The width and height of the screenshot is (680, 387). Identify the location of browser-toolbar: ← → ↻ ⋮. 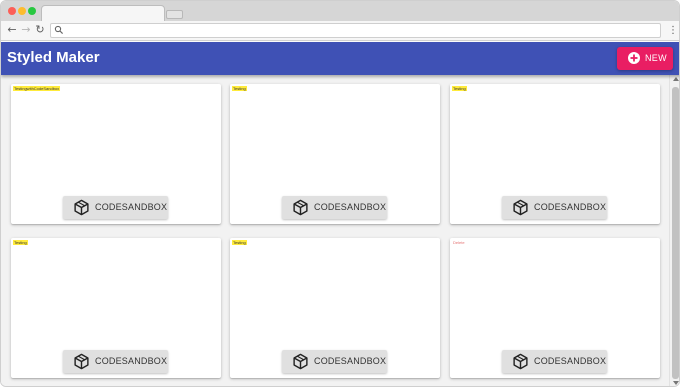
(340, 31).